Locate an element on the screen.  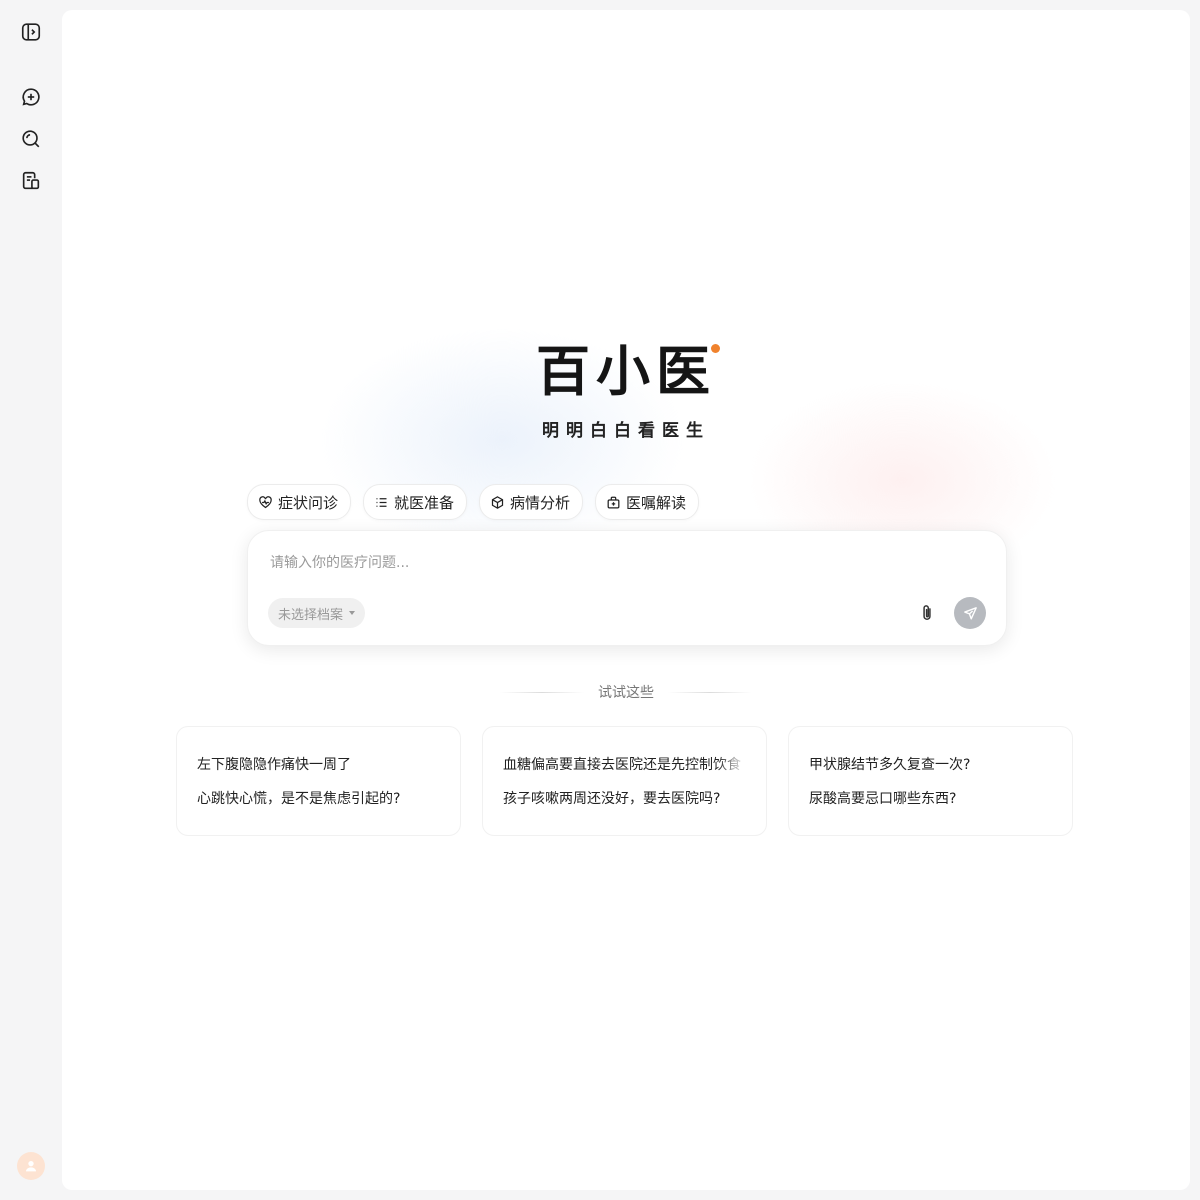
attach-button is located at coordinates (927, 613).